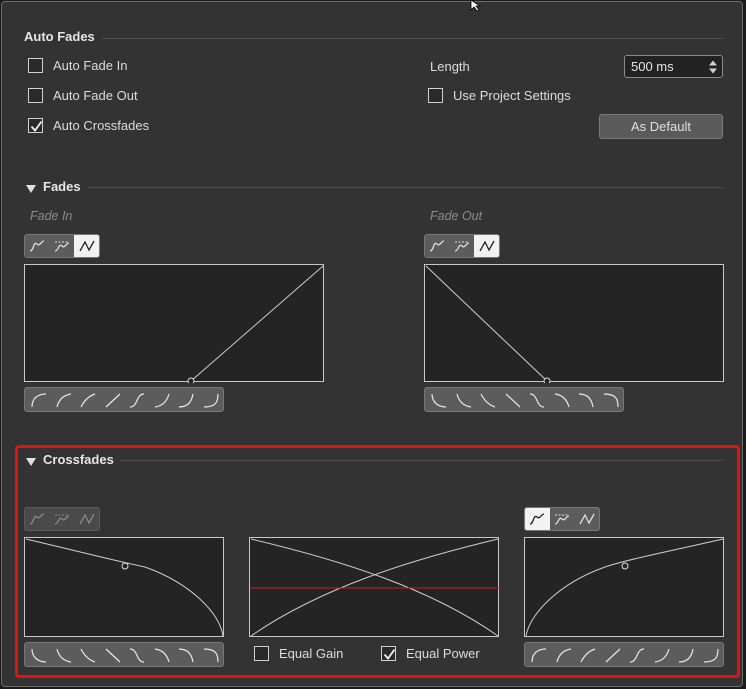 The image size is (746, 689). Describe the element at coordinates (450, 66) in the screenshot. I see `length-label: Length` at that location.